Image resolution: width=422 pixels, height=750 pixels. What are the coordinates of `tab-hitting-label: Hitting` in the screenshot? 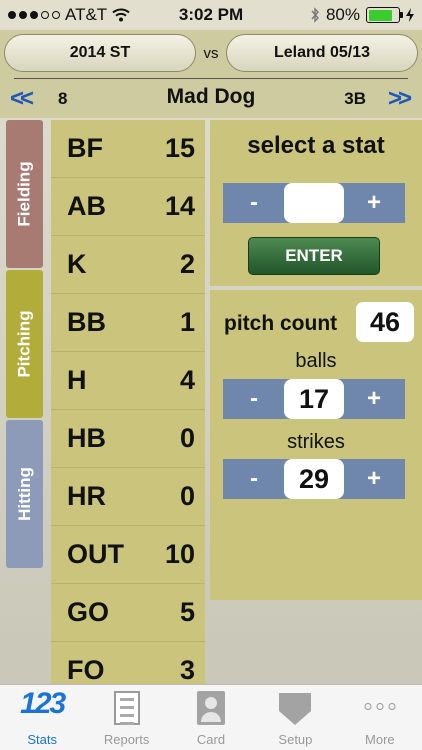 It's located at (24, 494).